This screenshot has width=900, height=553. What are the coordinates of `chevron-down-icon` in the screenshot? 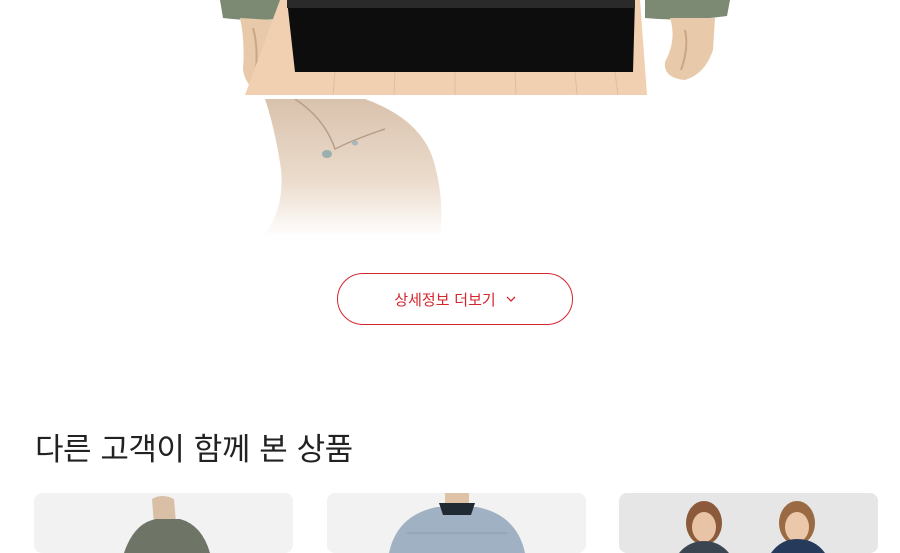 It's located at (511, 299).